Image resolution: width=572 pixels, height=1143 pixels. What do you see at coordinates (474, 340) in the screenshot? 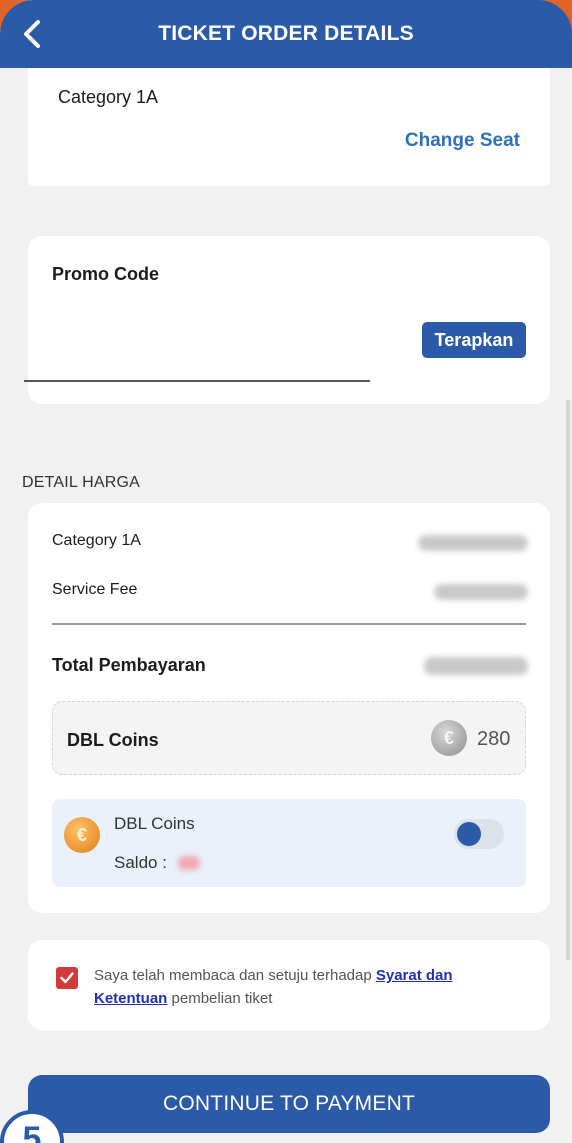
I see `apply-promo-button: Terapkan` at bounding box center [474, 340].